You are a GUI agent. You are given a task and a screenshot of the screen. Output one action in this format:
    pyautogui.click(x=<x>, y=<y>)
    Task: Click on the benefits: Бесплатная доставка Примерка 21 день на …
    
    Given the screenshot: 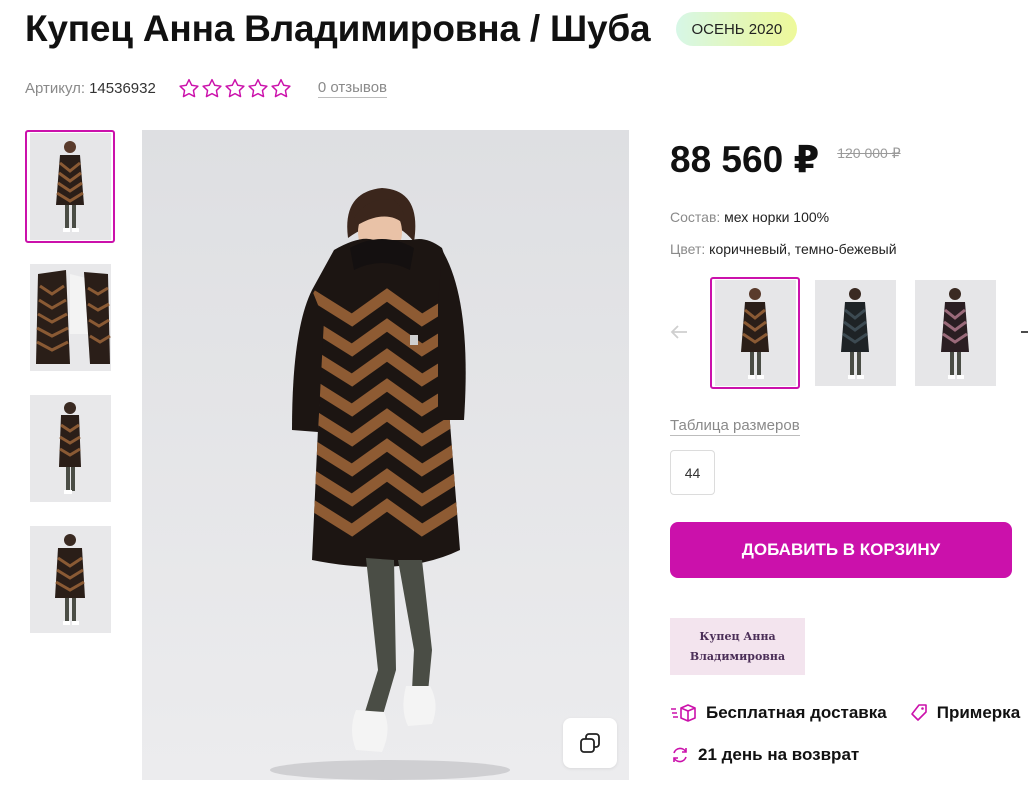 What is the action you would take?
    pyautogui.click(x=849, y=734)
    